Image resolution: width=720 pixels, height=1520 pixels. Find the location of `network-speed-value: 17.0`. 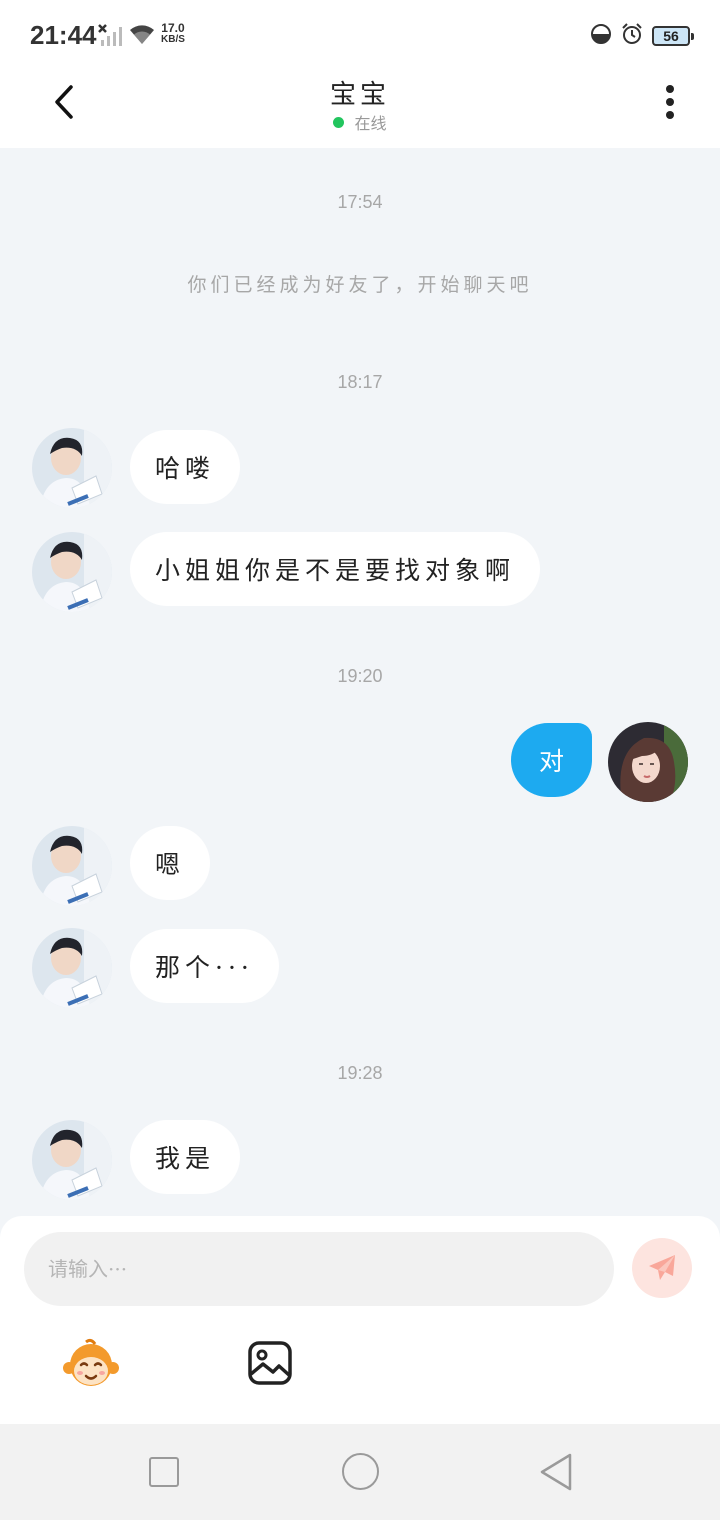

network-speed-value: 17.0 is located at coordinates (173, 28).